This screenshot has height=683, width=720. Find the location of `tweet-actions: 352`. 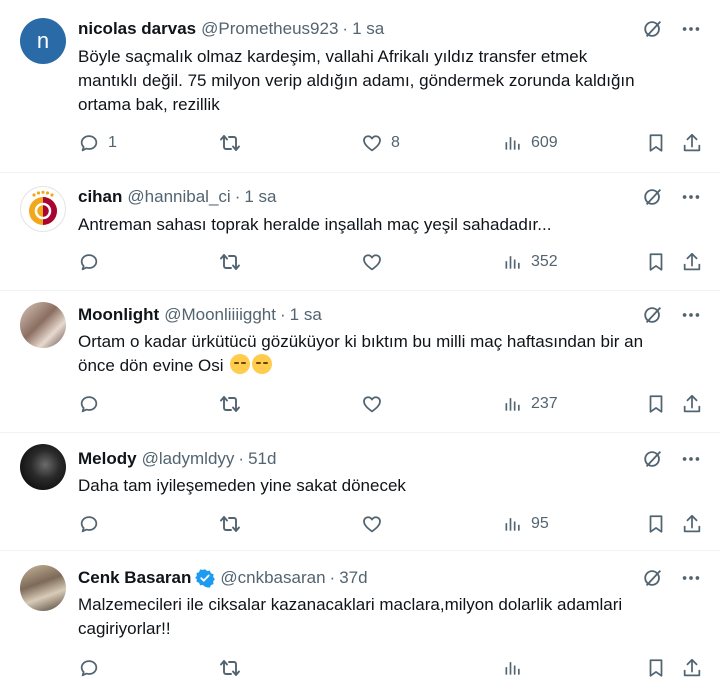

tweet-actions: 352 is located at coordinates (360, 262).